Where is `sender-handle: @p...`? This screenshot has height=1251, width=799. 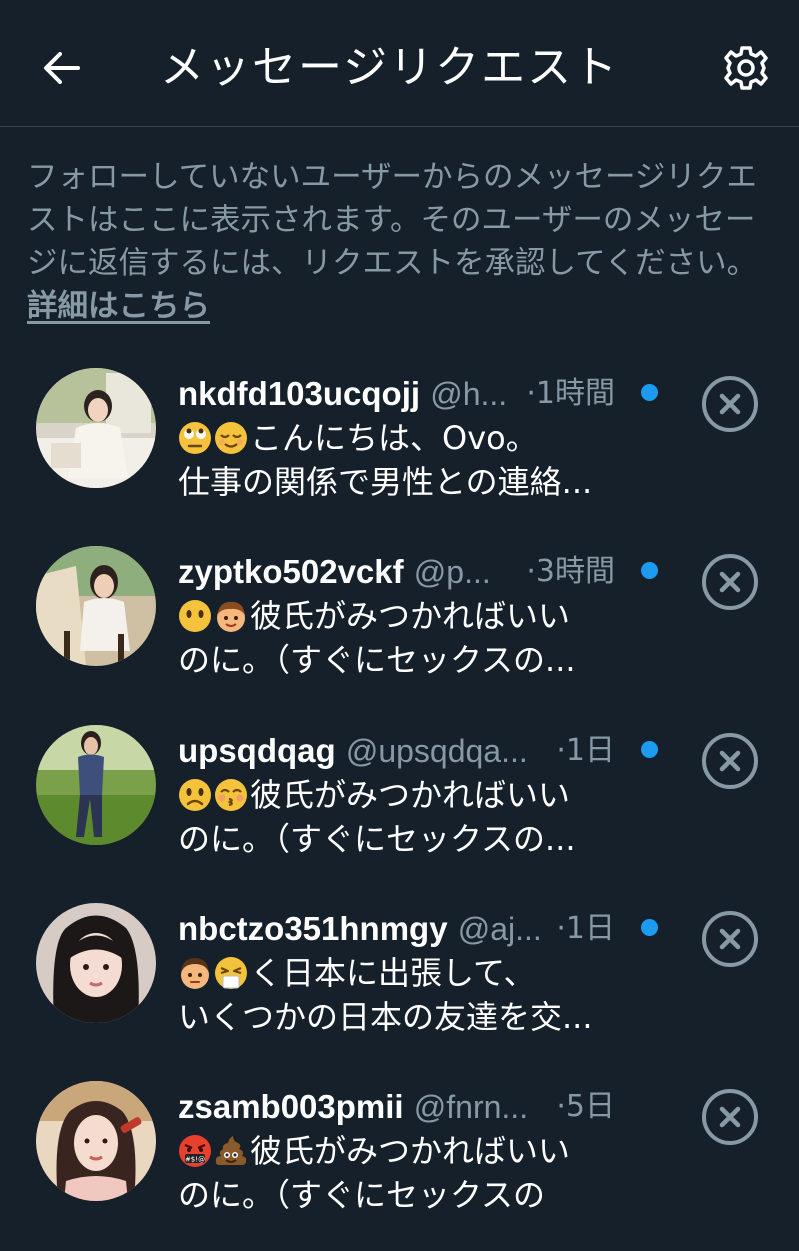 sender-handle: @p... is located at coordinates (452, 572).